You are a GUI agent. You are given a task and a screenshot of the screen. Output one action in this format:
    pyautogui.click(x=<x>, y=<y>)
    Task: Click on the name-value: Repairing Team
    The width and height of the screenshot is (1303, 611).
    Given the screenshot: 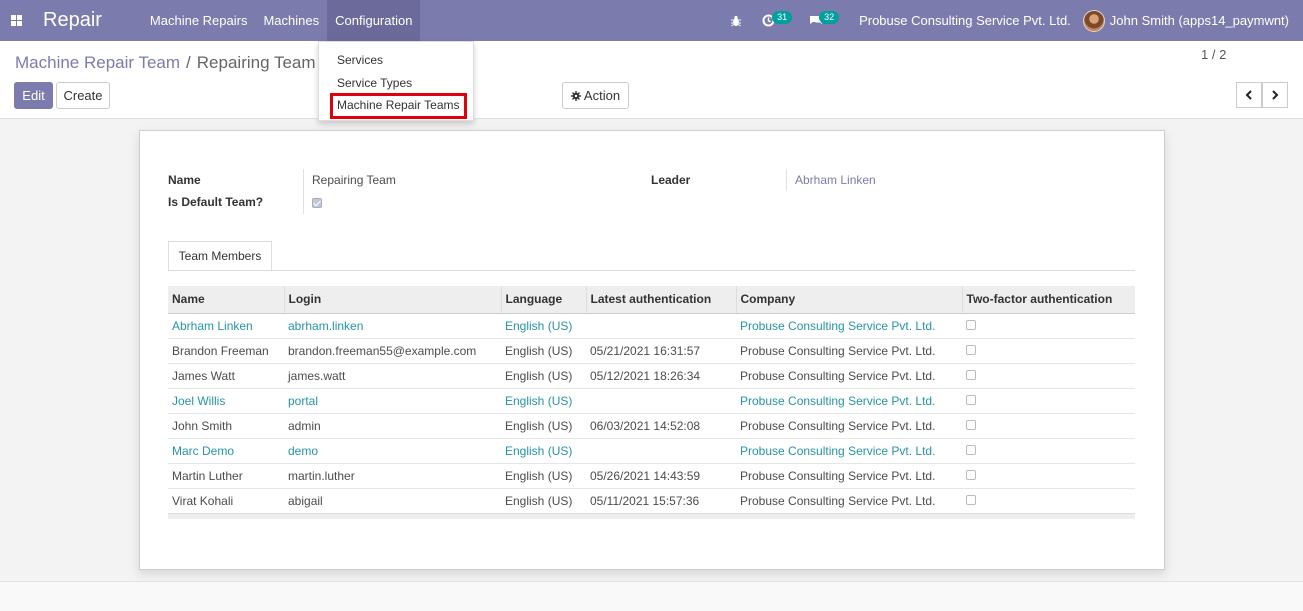 What is the action you would take?
    pyautogui.click(x=354, y=180)
    